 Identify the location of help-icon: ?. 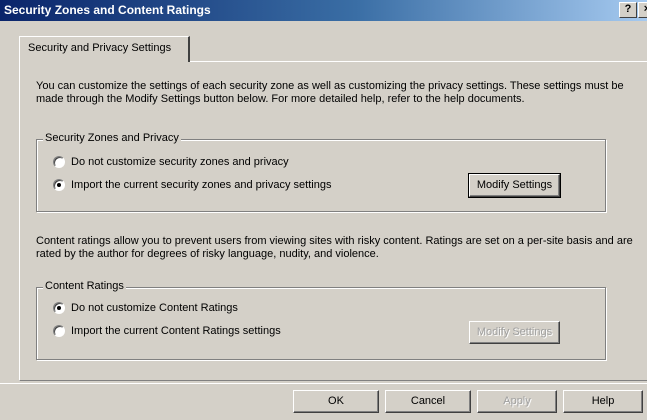
(628, 10).